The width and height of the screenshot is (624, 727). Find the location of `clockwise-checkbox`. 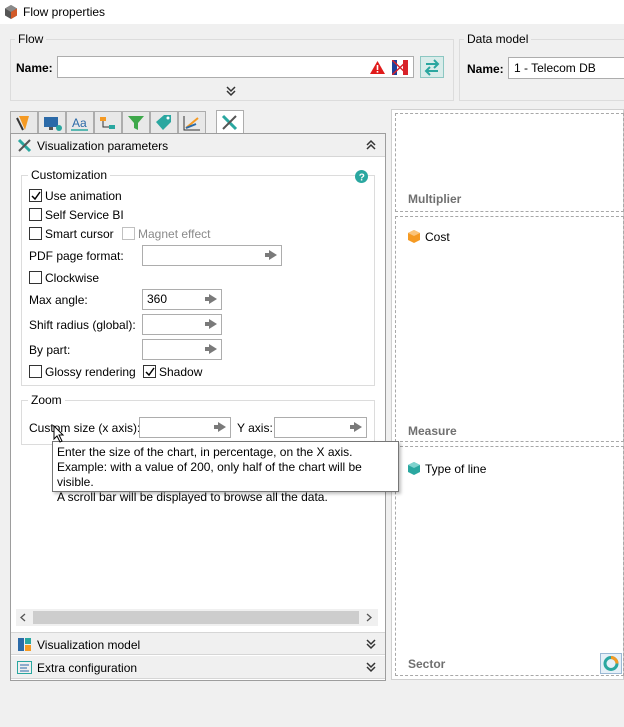

clockwise-checkbox is located at coordinates (35, 277).